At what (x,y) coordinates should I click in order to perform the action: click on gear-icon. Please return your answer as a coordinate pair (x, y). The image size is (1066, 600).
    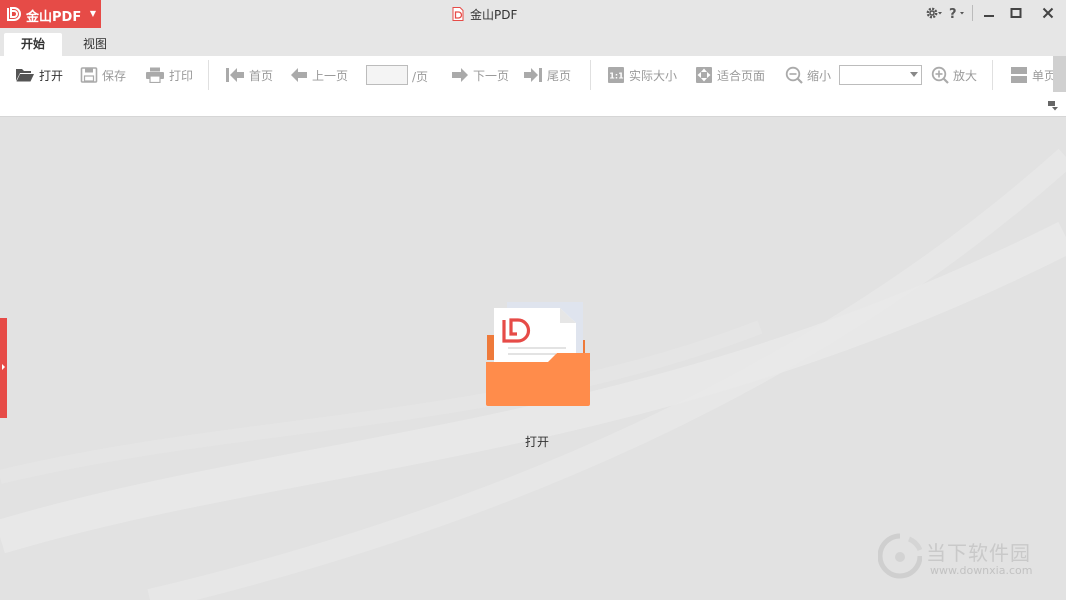
    Looking at the image, I should click on (934, 13).